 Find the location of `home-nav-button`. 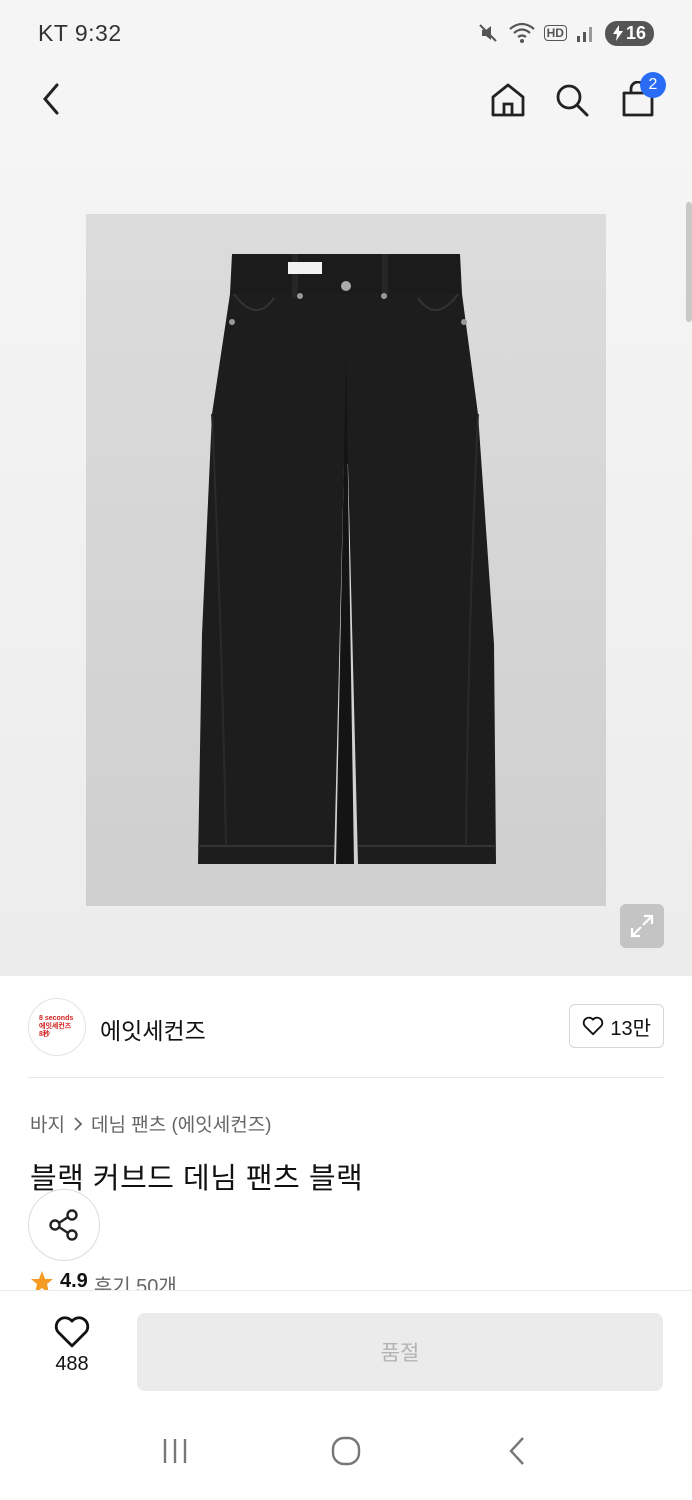

home-nav-button is located at coordinates (346, 1451).